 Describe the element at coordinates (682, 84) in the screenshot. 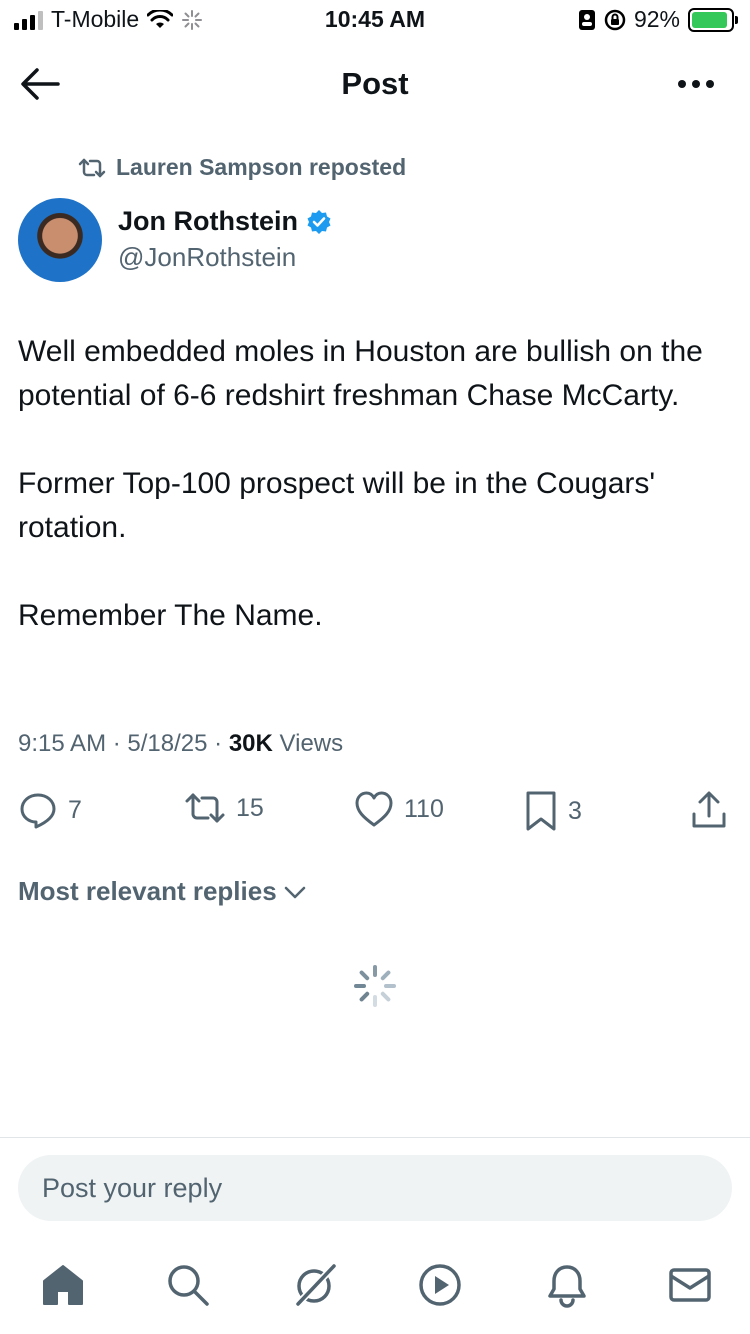

I see `more-icon` at that location.